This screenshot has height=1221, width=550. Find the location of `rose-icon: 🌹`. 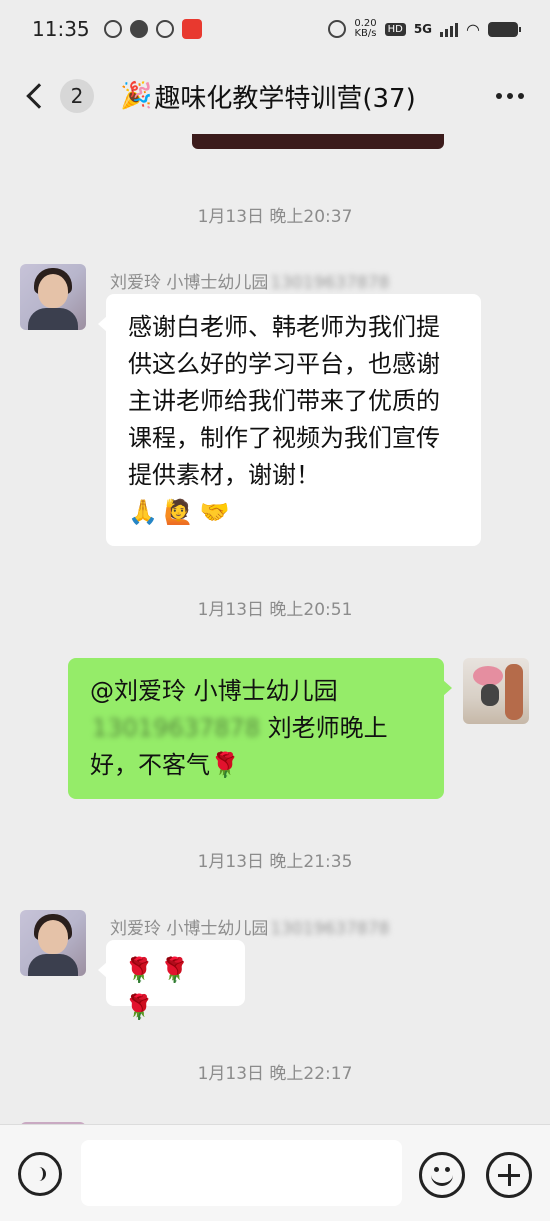

rose-icon: 🌹 is located at coordinates (225, 765).